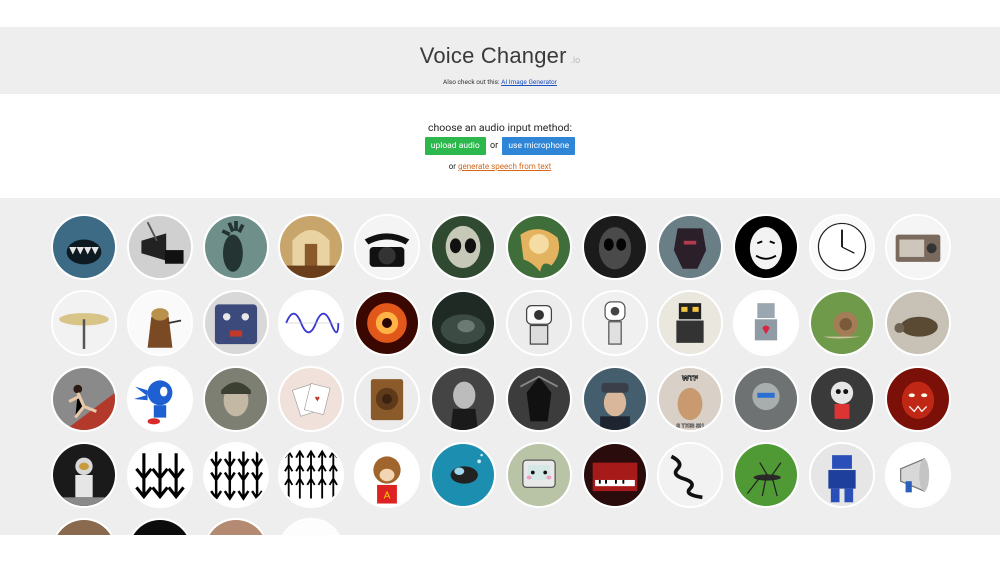 This screenshot has width=1000, height=563. What do you see at coordinates (84, 323) in the screenshot?
I see `voice-avatar-cymbal` at bounding box center [84, 323].